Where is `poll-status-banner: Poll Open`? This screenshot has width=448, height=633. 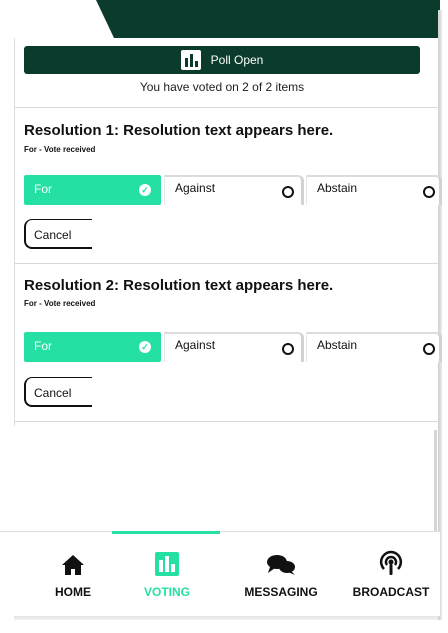 poll-status-banner: Poll Open is located at coordinates (222, 60).